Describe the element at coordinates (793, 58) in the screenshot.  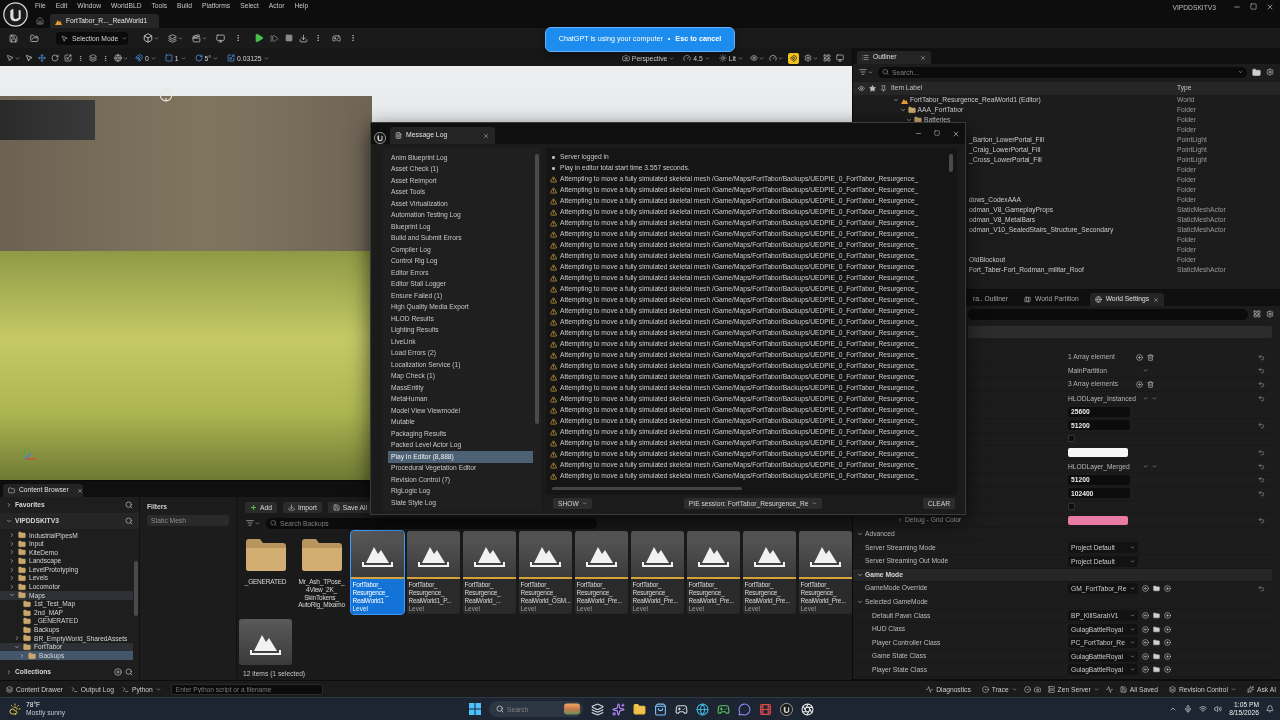
I see `magnet-icon` at that location.